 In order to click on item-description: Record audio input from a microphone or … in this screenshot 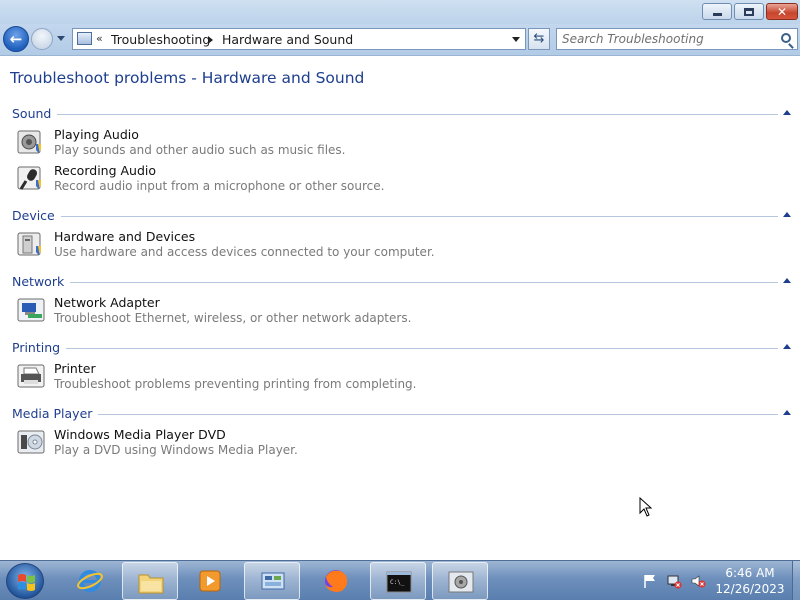, I will do `click(219, 186)`.